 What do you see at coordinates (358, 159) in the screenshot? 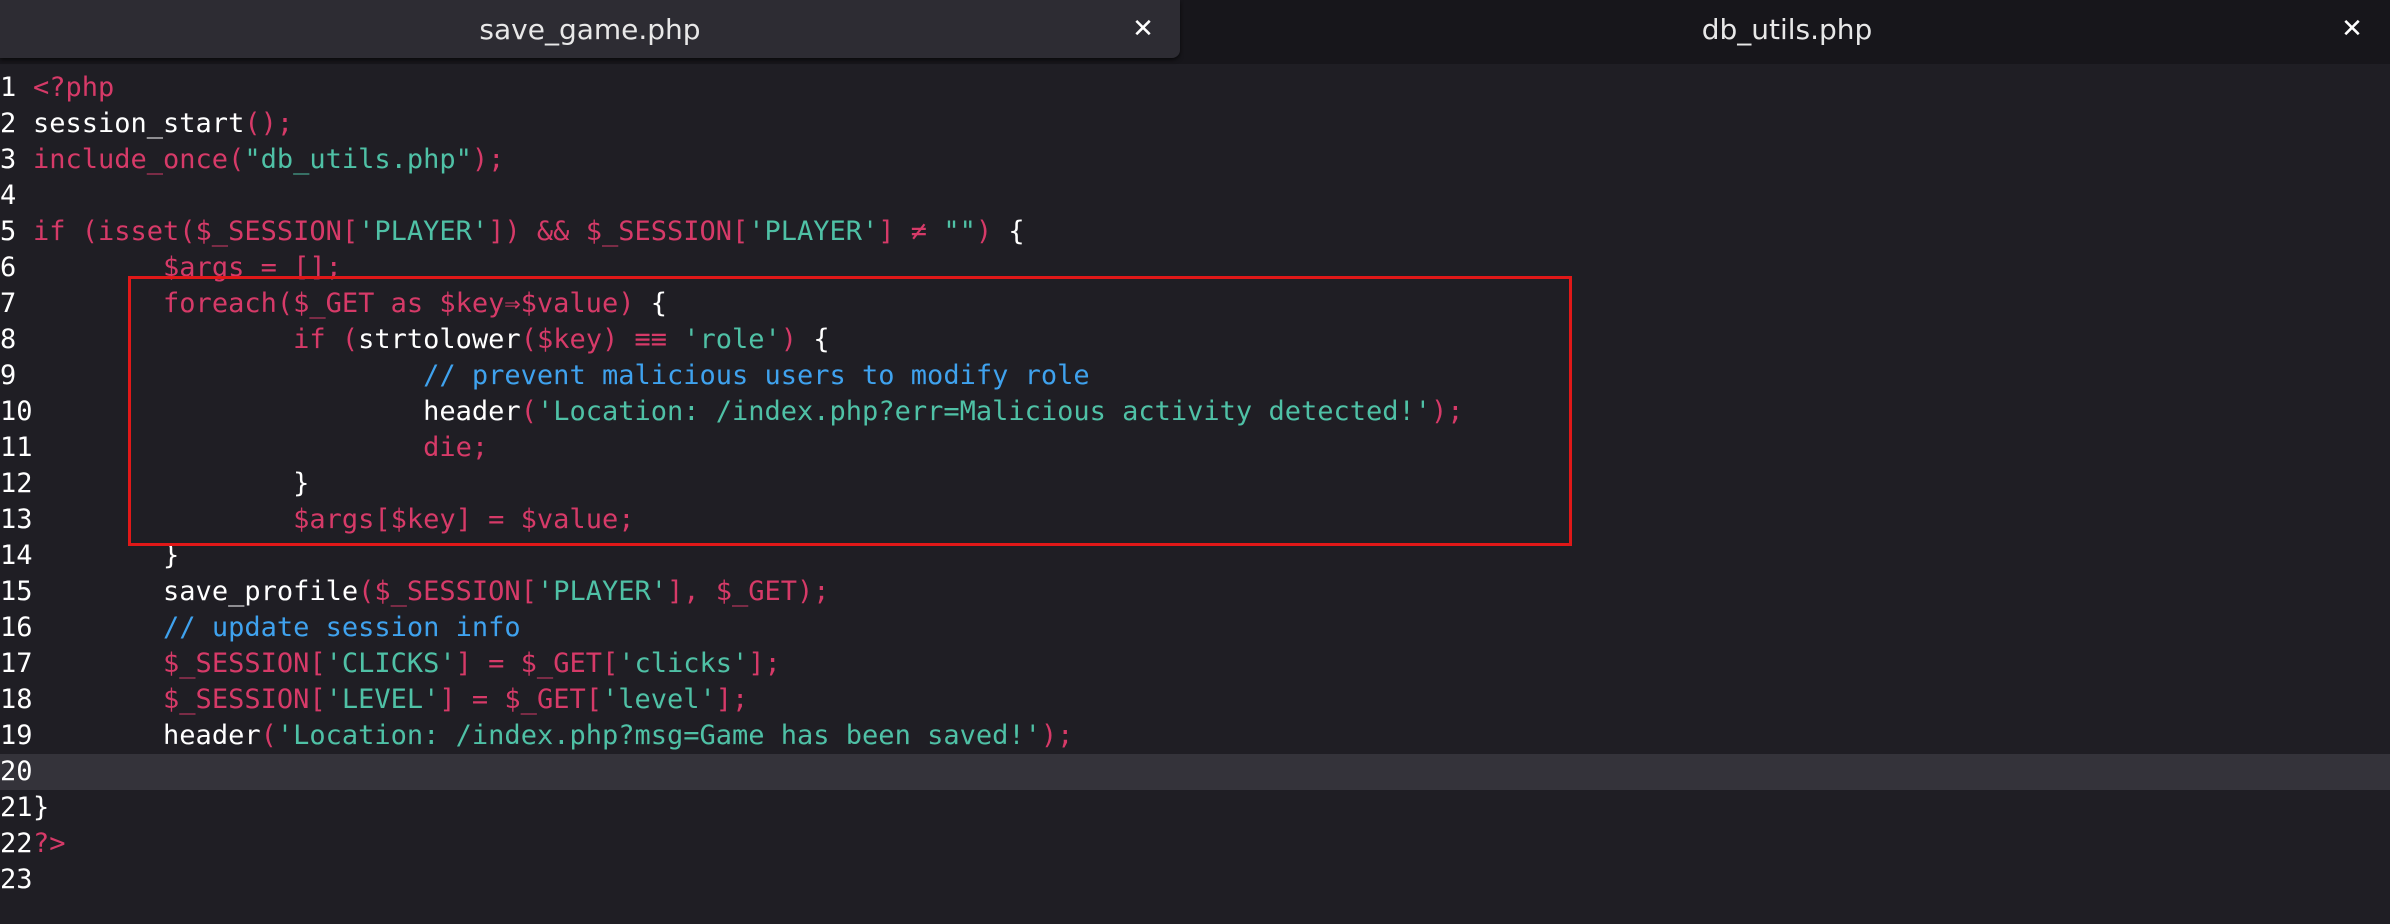
I see `code-token: "db_utils.php"` at bounding box center [358, 159].